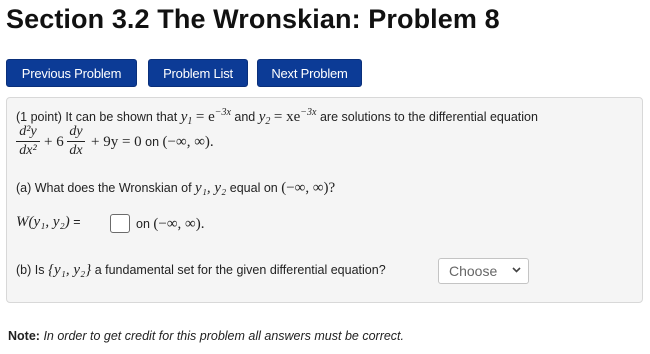 The width and height of the screenshot is (650, 354). What do you see at coordinates (69, 270) in the screenshot?
I see `part-b-set: {y₁, y₂}` at bounding box center [69, 270].